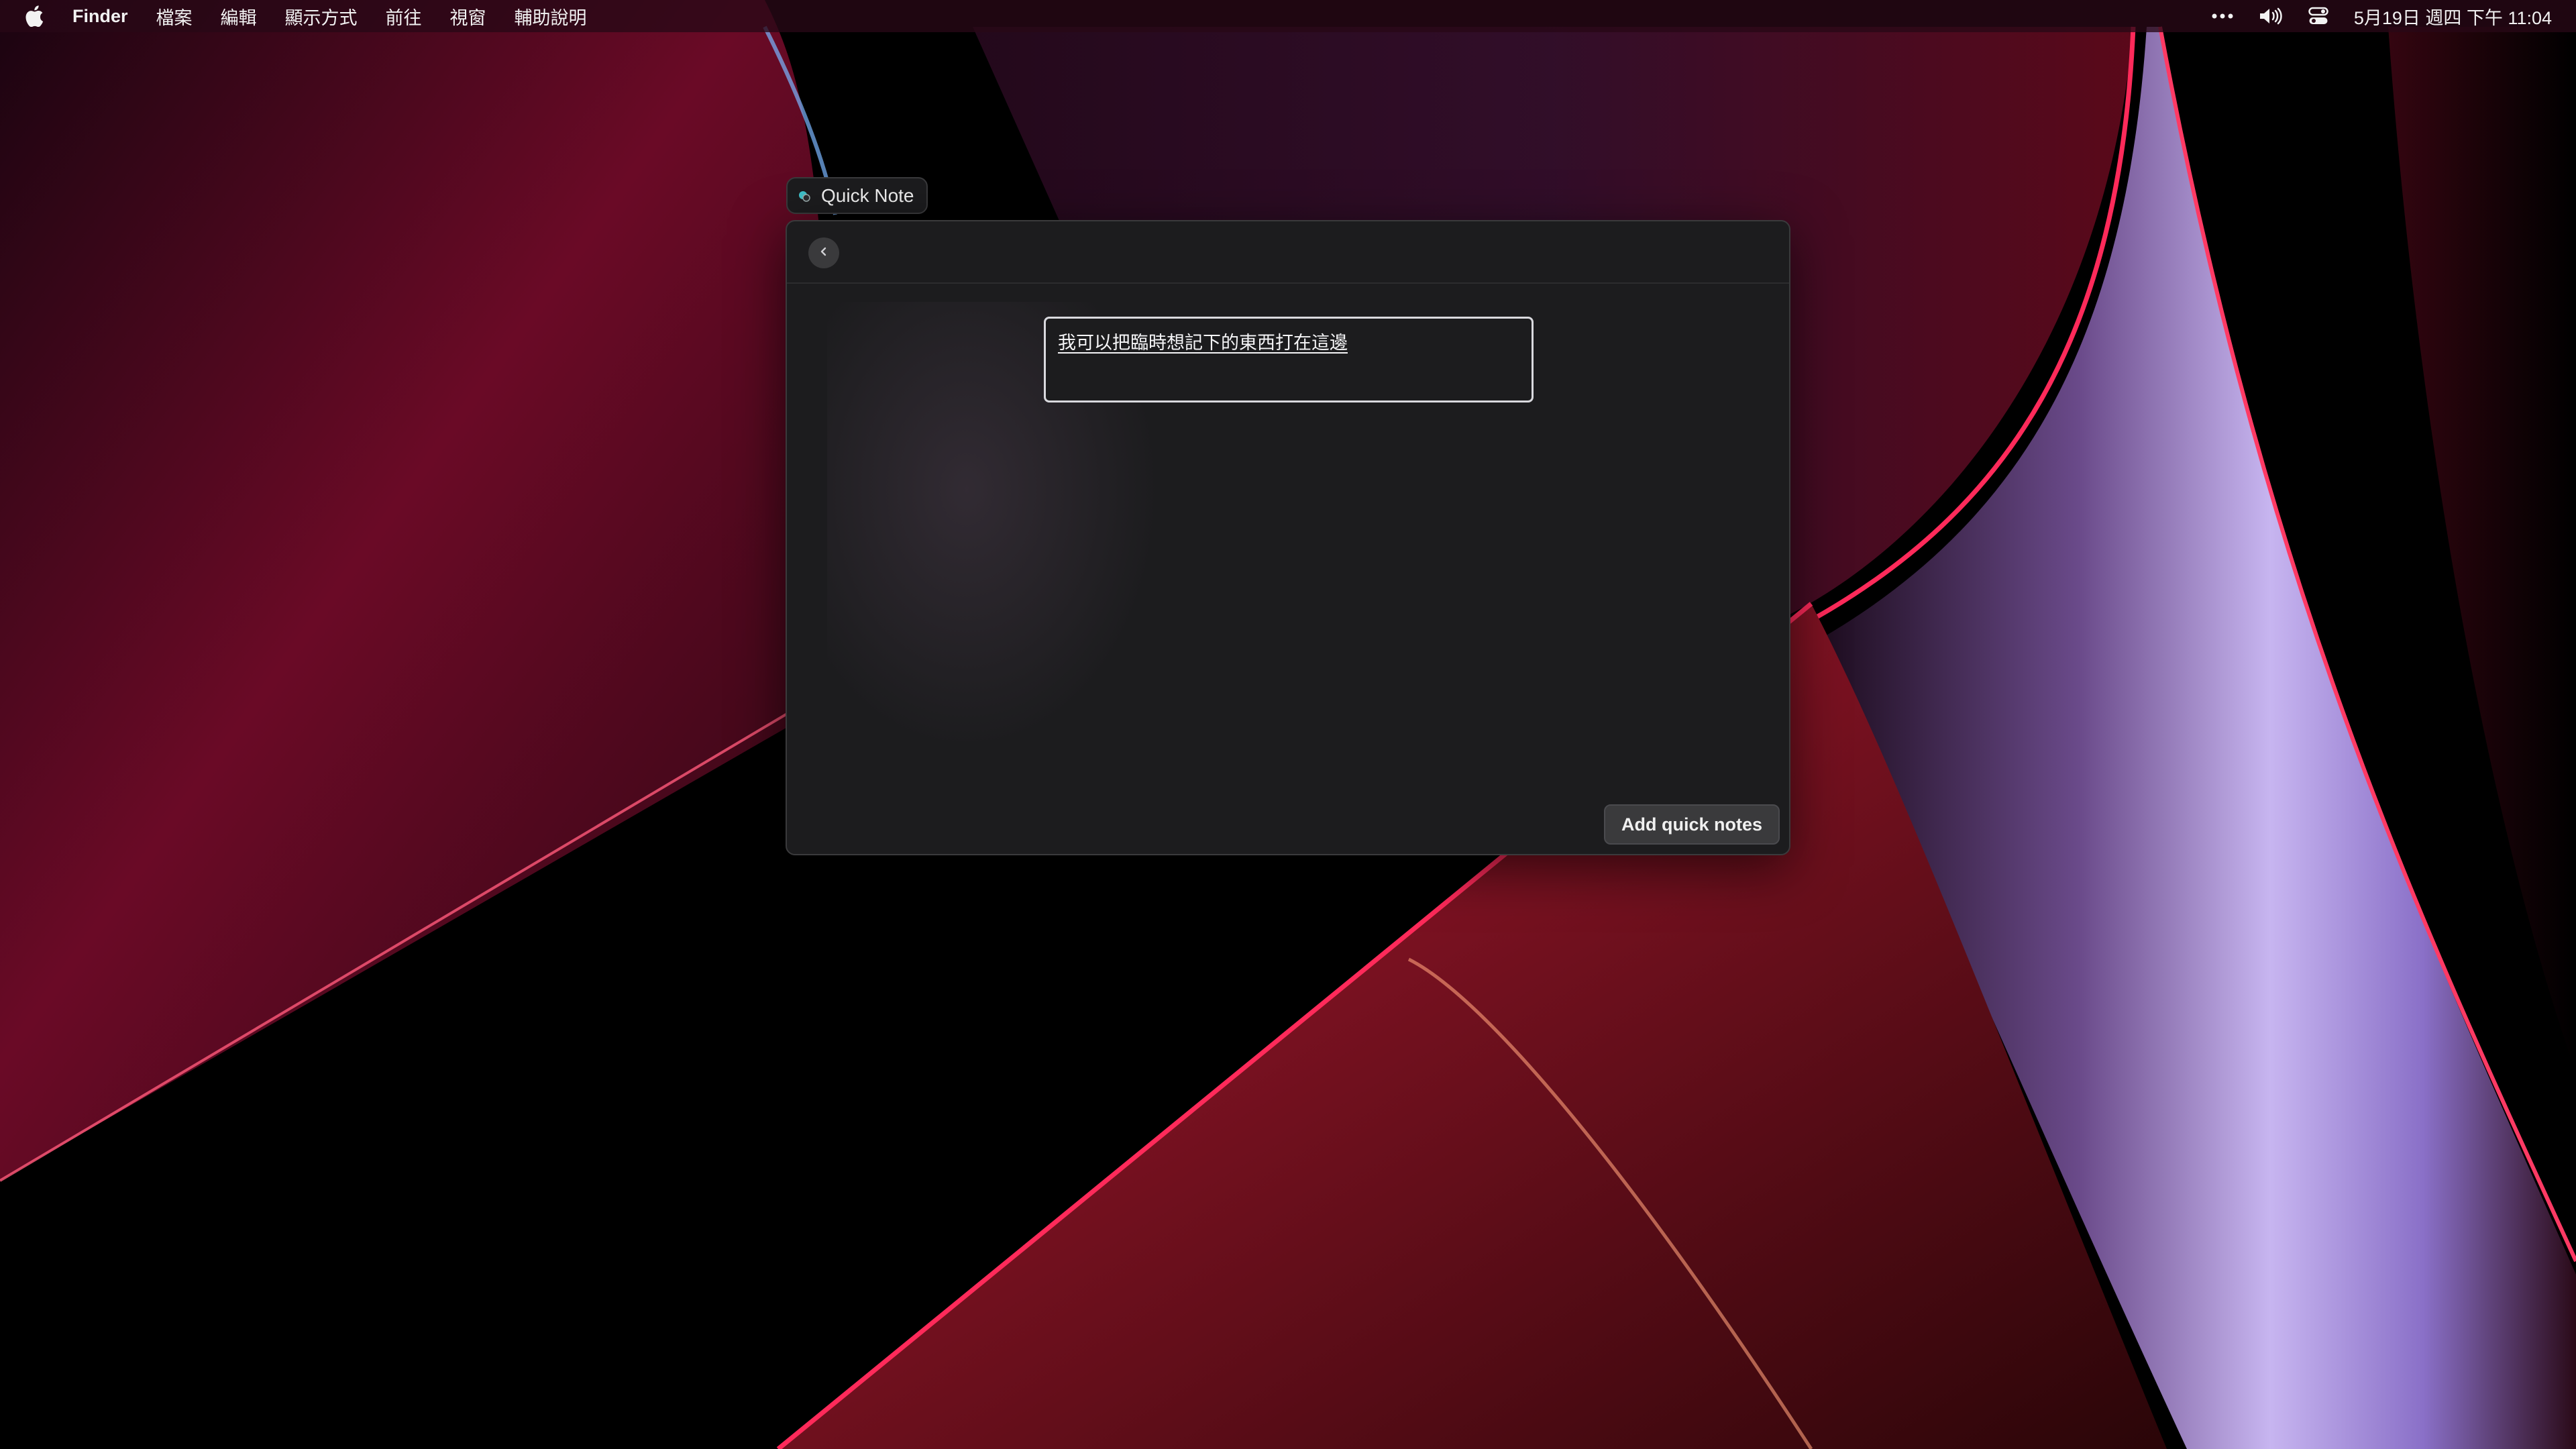 This screenshot has height=1449, width=2576. I want to click on menu-bar-right: 5月19日 週四 下午 11:04, so click(2369, 16).